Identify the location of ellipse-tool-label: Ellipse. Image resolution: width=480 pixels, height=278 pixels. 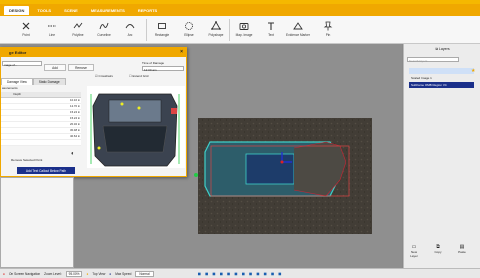
(189, 35).